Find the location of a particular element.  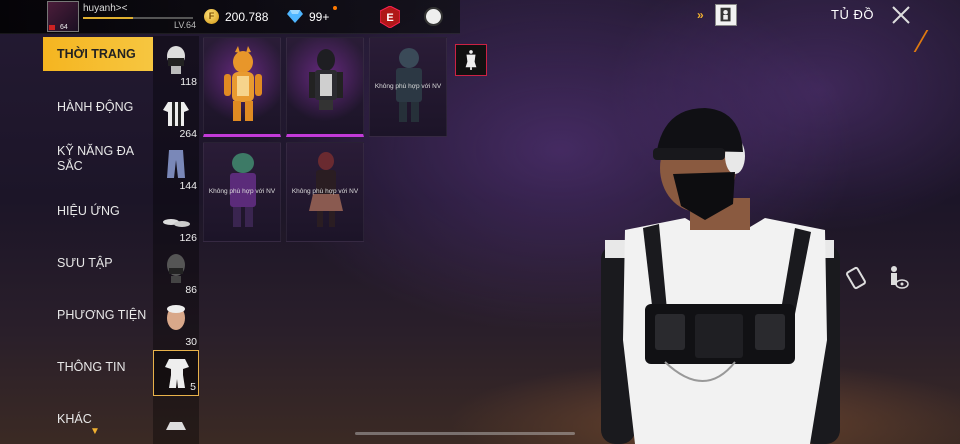

rotate-view-button is located at coordinates (856, 278).